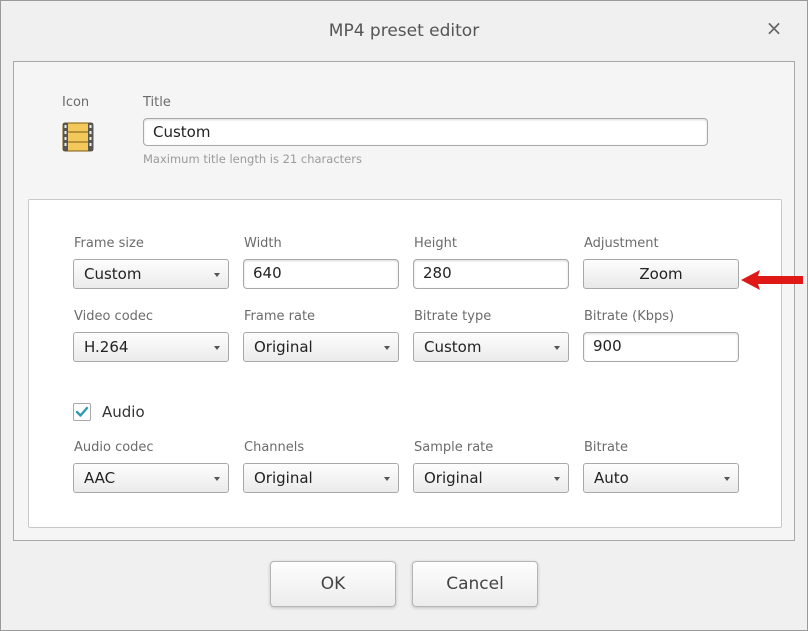 Image resolution: width=808 pixels, height=631 pixels. Describe the element at coordinates (100, 478) in the screenshot. I see `audio-codec-value: AAC` at that location.